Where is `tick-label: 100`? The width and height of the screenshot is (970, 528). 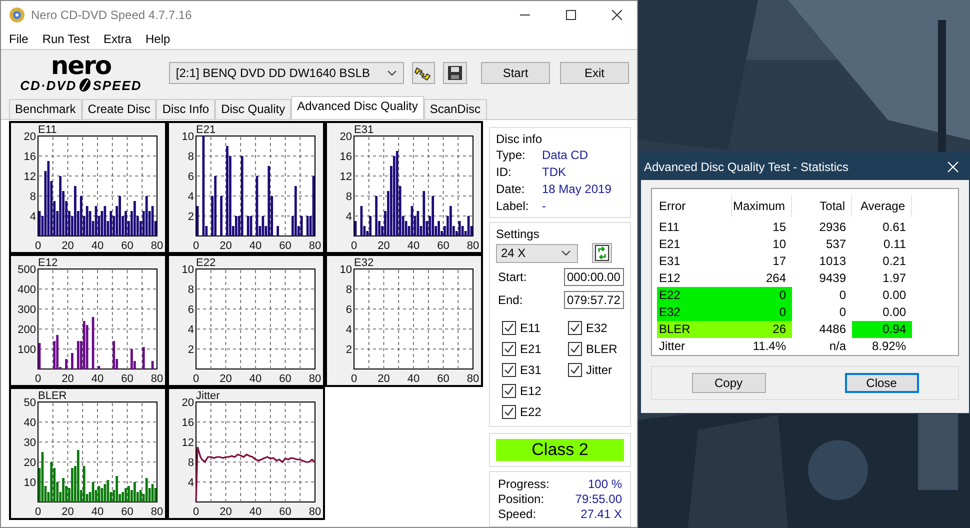 tick-label: 100 is located at coordinates (27, 350).